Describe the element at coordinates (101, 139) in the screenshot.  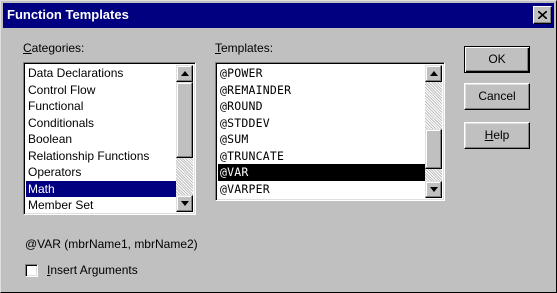
I see `categories-item: Boolean` at that location.